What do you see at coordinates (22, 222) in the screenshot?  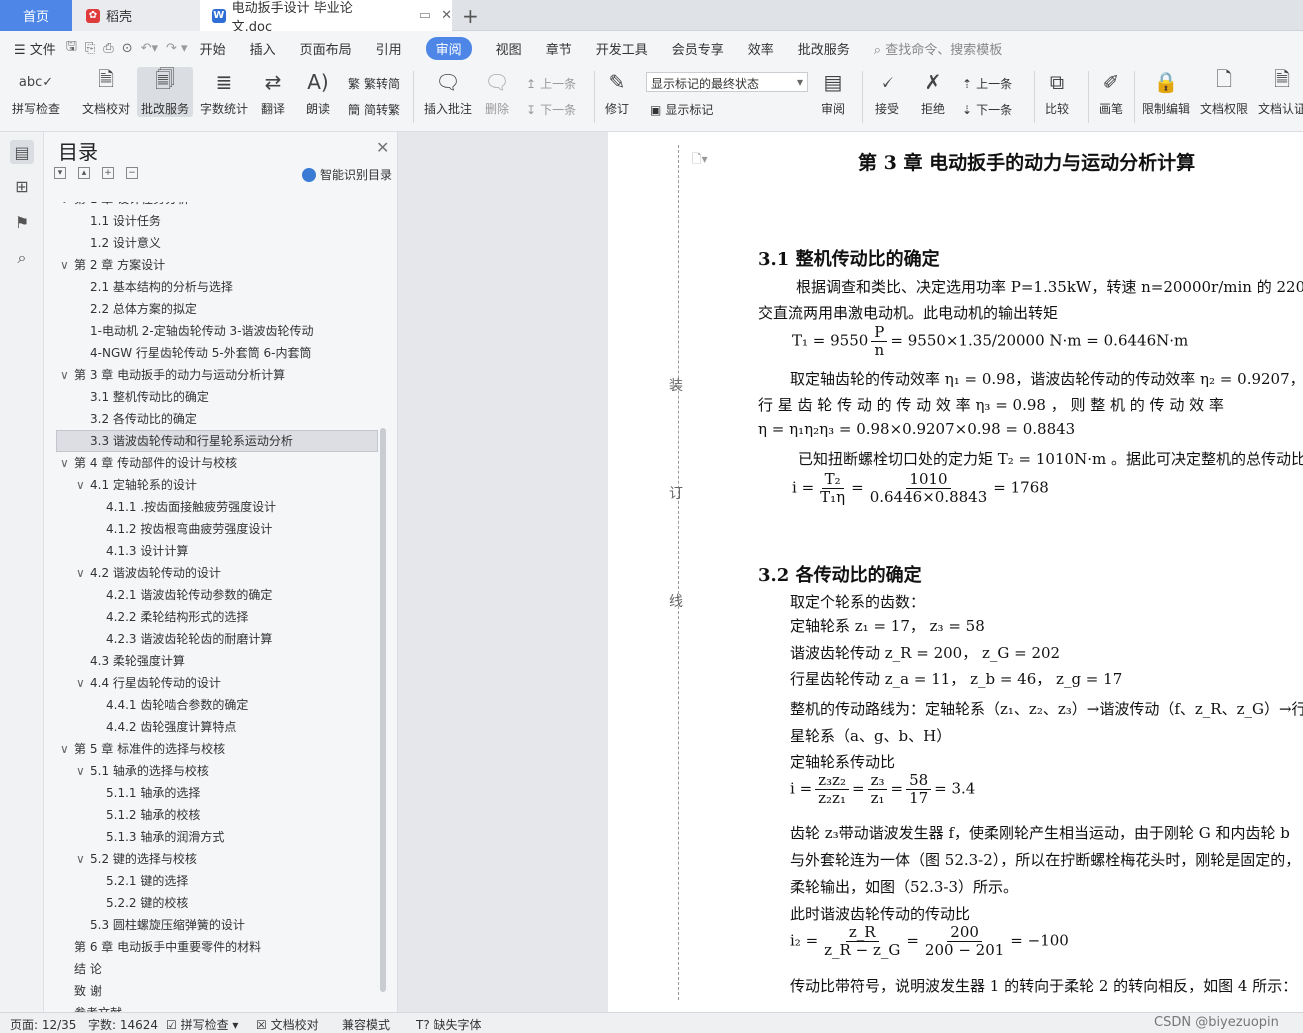 I see `bookmark-icon: ⚑` at bounding box center [22, 222].